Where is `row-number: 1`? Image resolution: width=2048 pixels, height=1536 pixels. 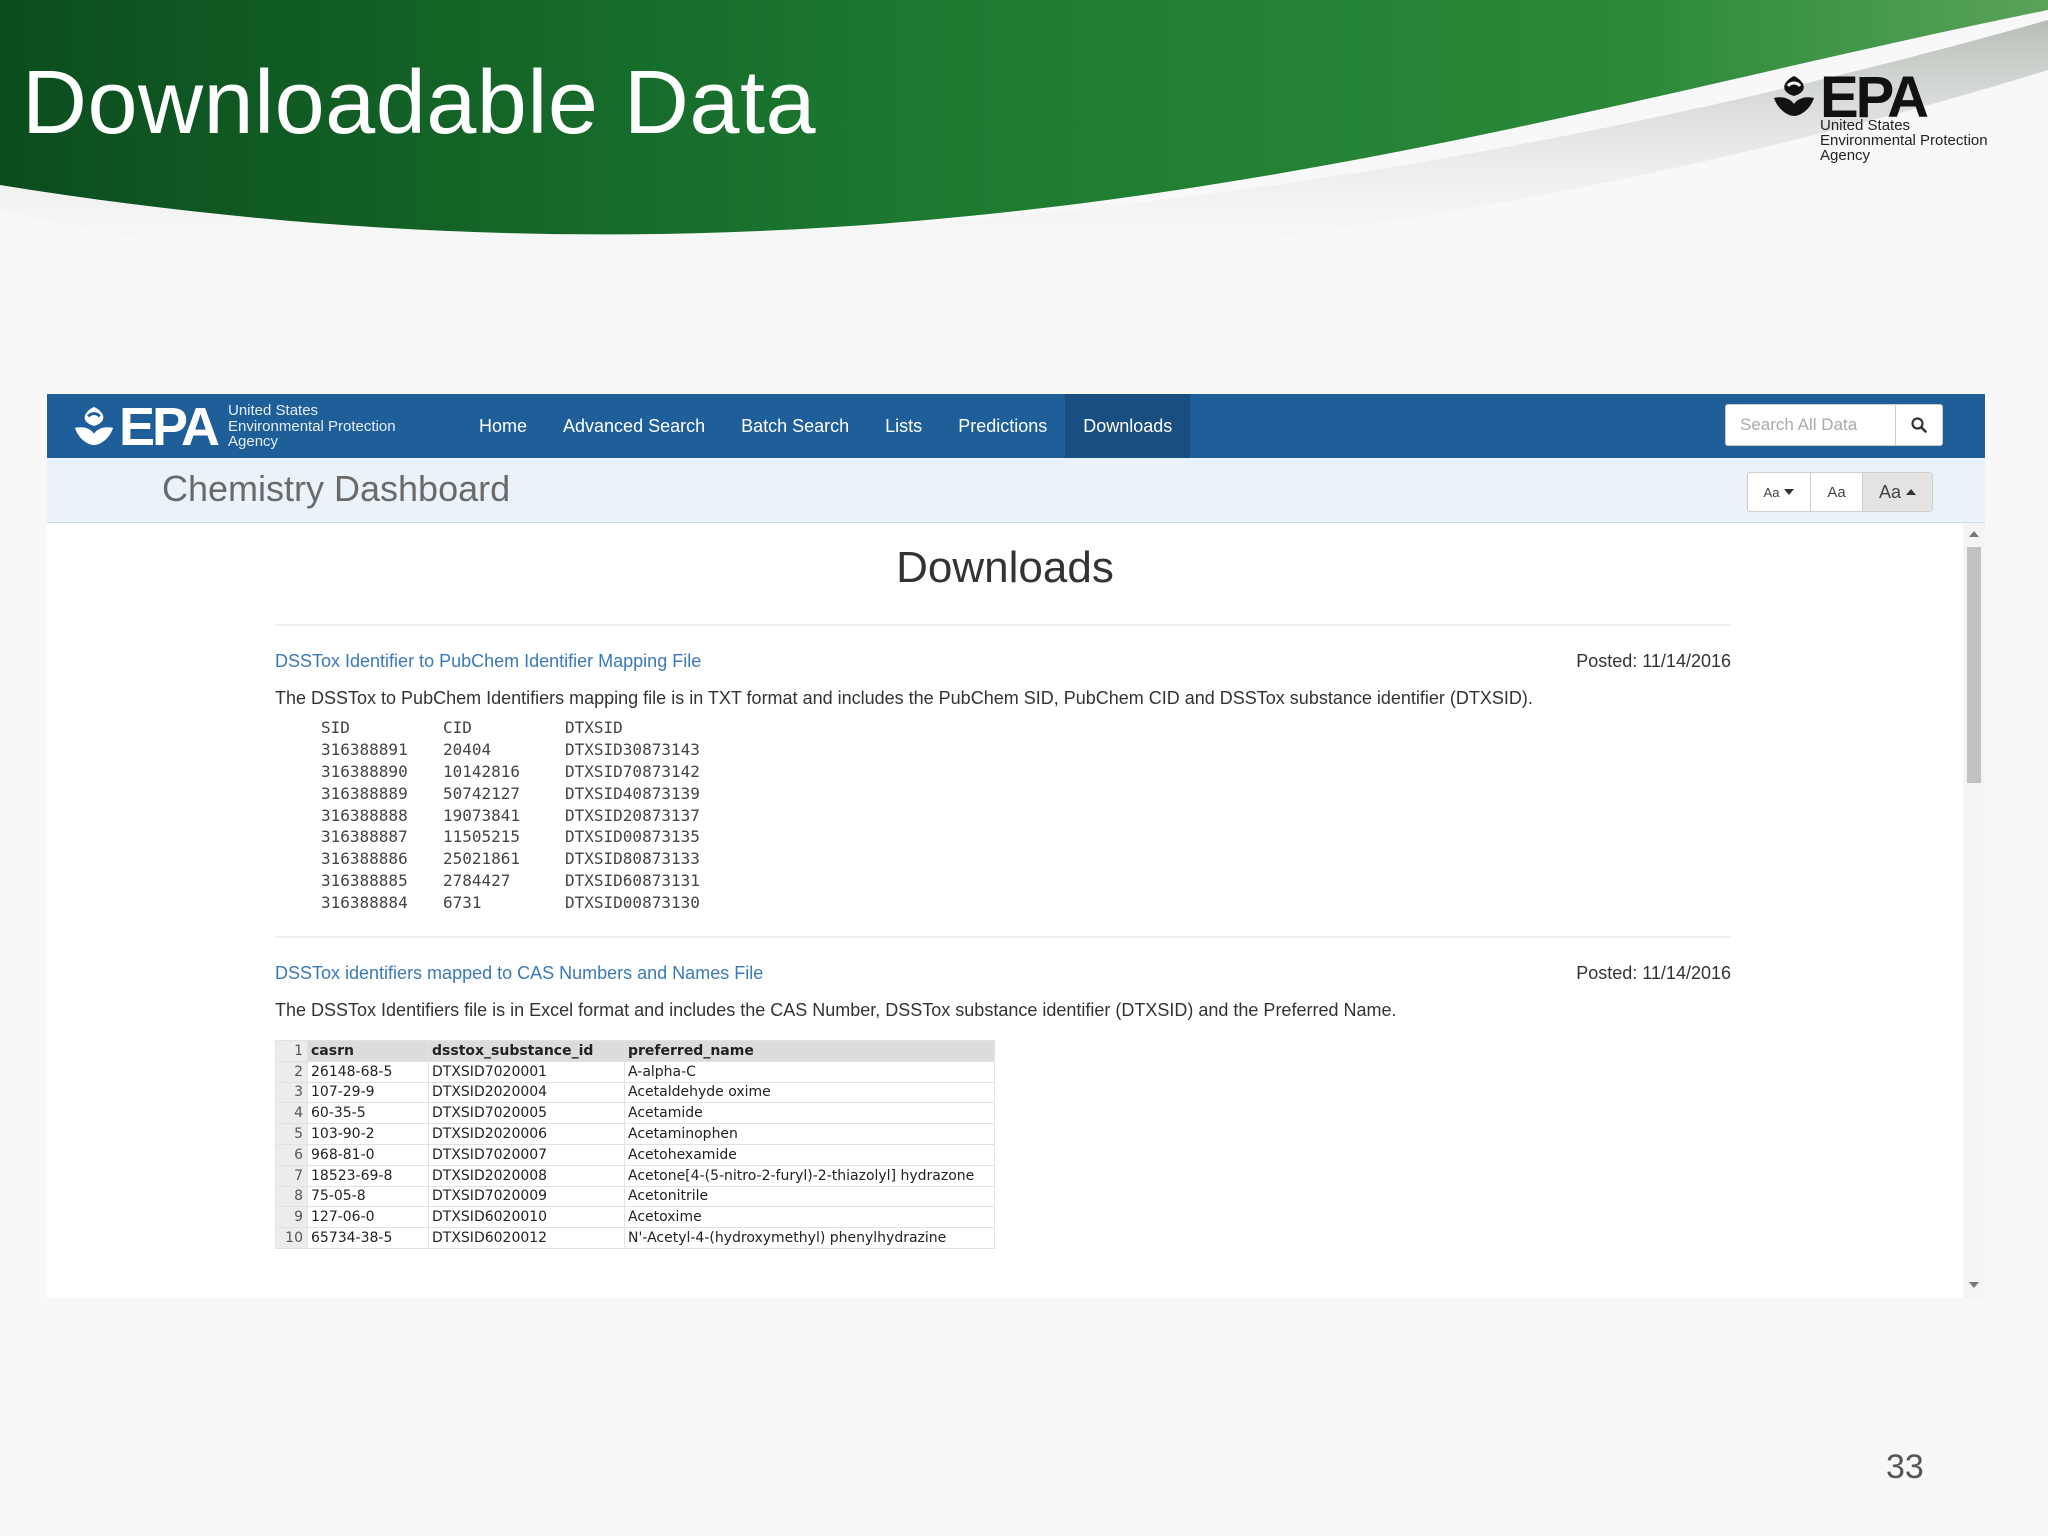
row-number: 1 is located at coordinates (291, 1051).